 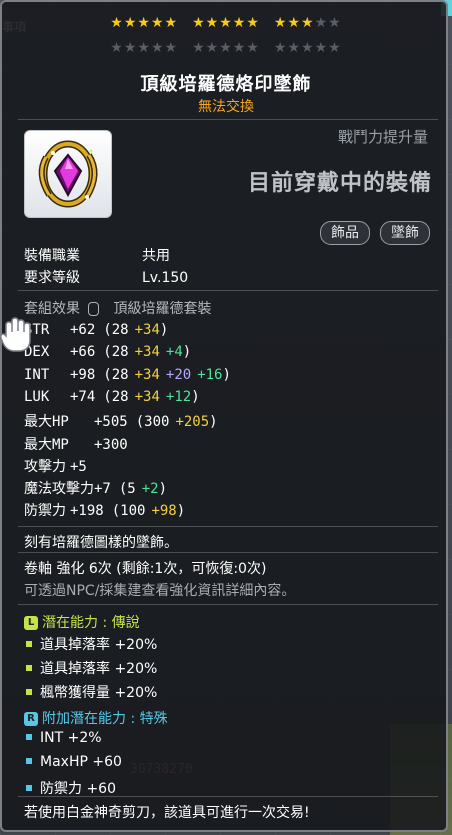 I want to click on stat-row: 最大MP +300, so click(x=76, y=444).